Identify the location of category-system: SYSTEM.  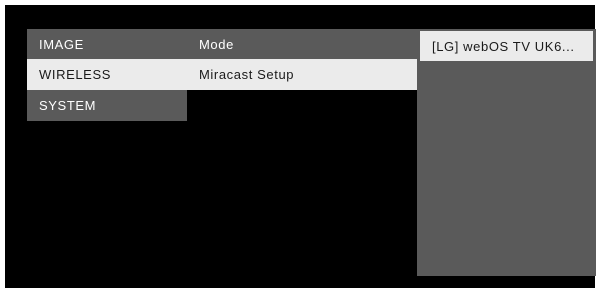
(107, 105).